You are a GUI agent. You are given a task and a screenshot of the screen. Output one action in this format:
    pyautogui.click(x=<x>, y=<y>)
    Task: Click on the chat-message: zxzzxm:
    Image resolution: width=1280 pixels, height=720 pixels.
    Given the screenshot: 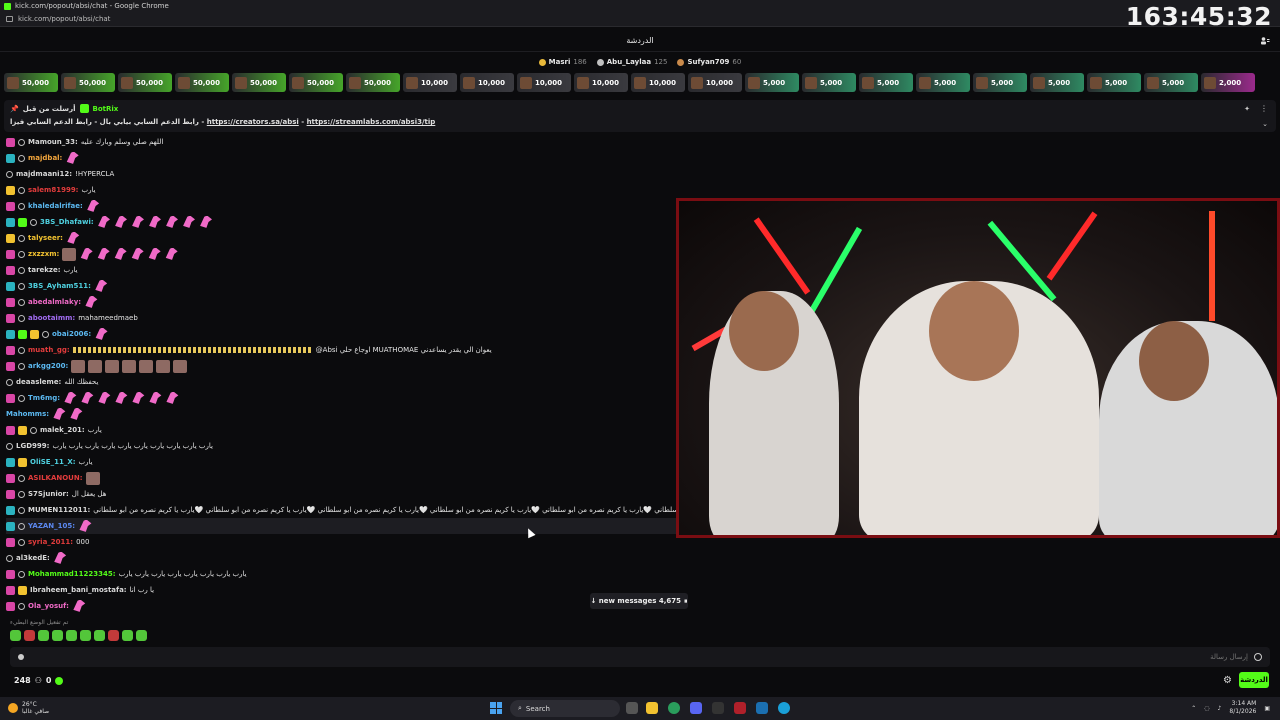 What is the action you would take?
    pyautogui.click(x=341, y=254)
    